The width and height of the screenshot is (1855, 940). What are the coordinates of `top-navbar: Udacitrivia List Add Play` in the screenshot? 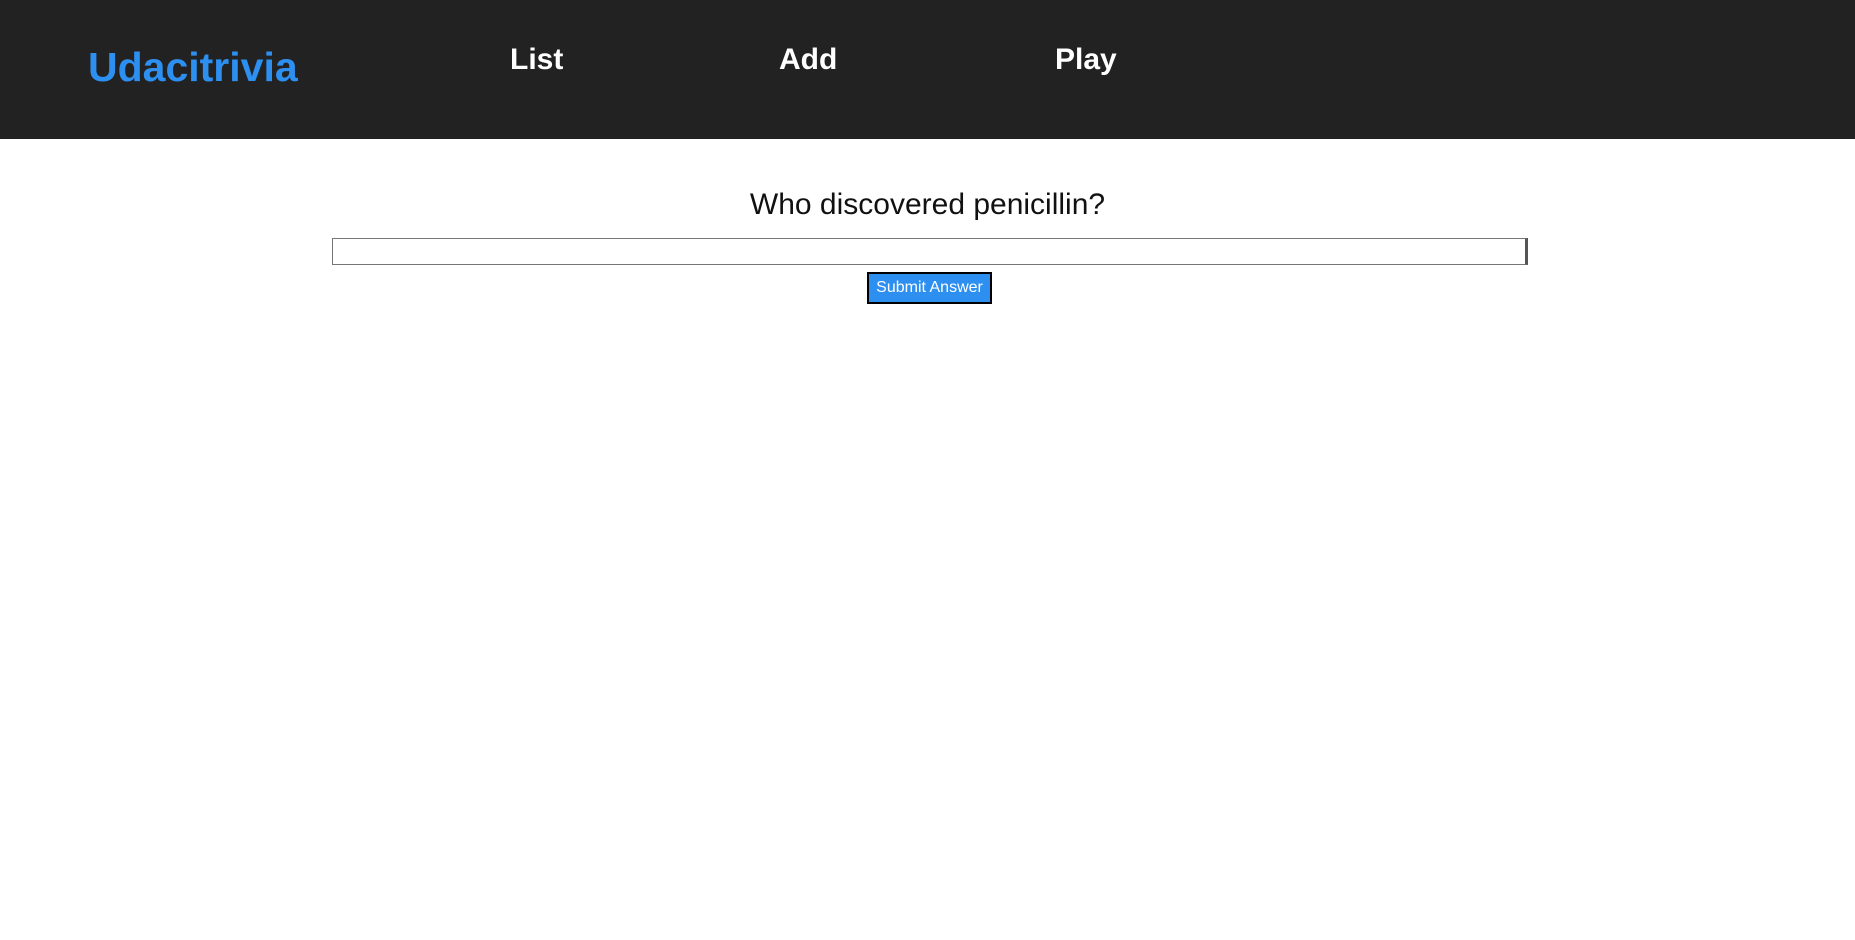 It's located at (927, 69).